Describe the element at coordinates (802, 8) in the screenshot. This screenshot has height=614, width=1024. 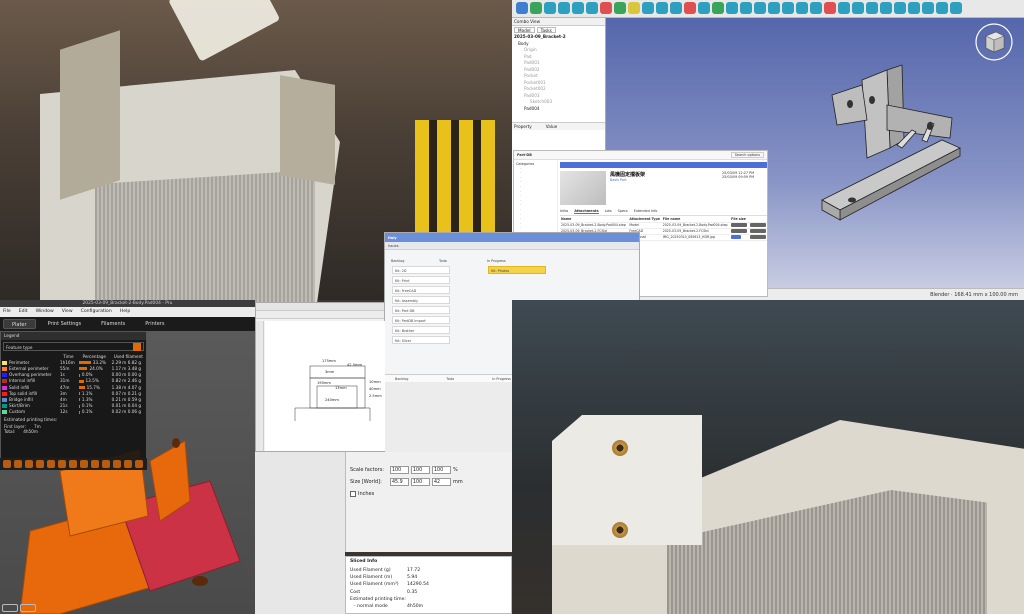
I see `thread-icon` at that location.